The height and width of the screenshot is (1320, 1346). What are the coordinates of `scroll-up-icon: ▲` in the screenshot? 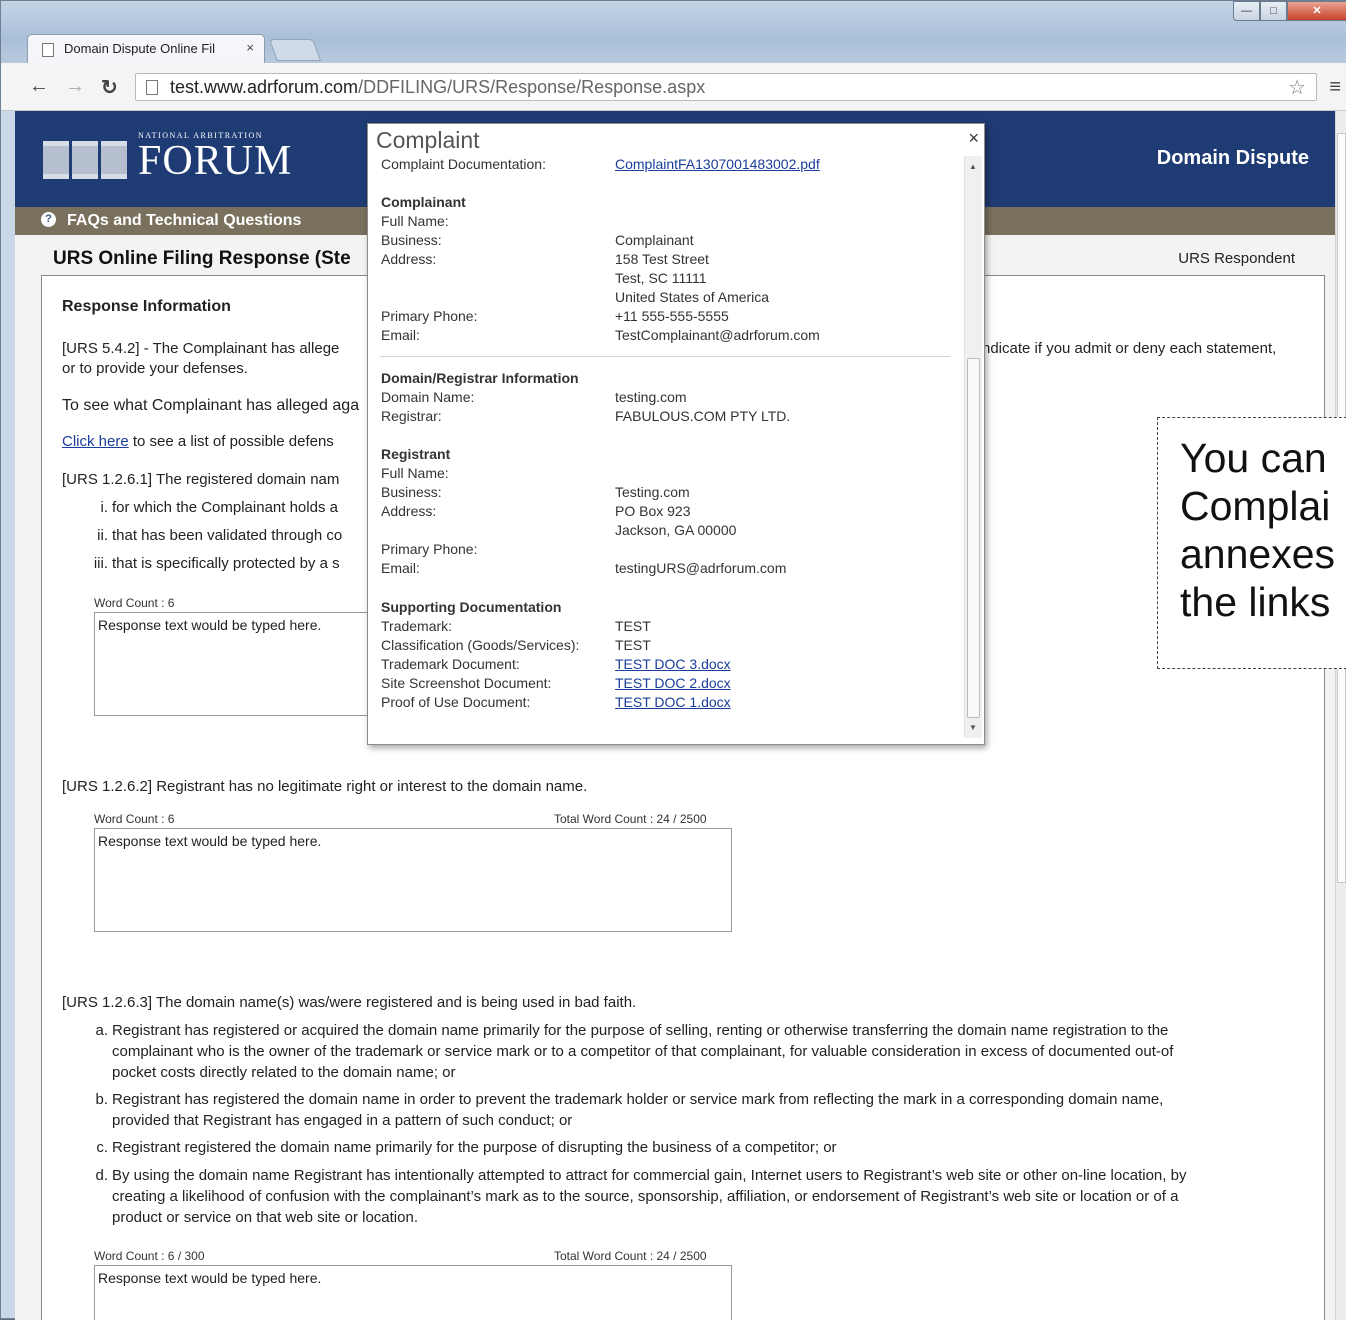 It's located at (973, 166).